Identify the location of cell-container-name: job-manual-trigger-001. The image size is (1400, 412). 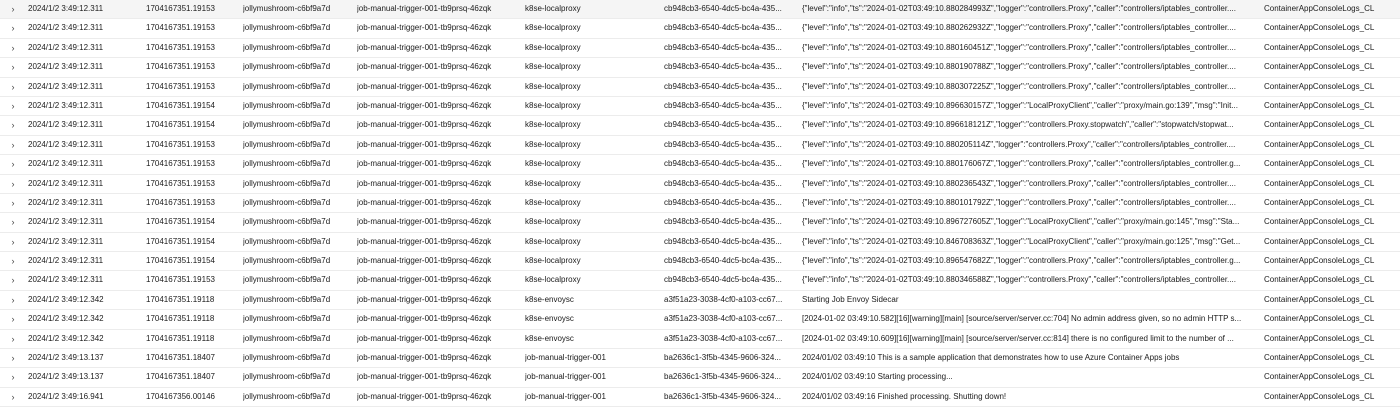
(565, 377).